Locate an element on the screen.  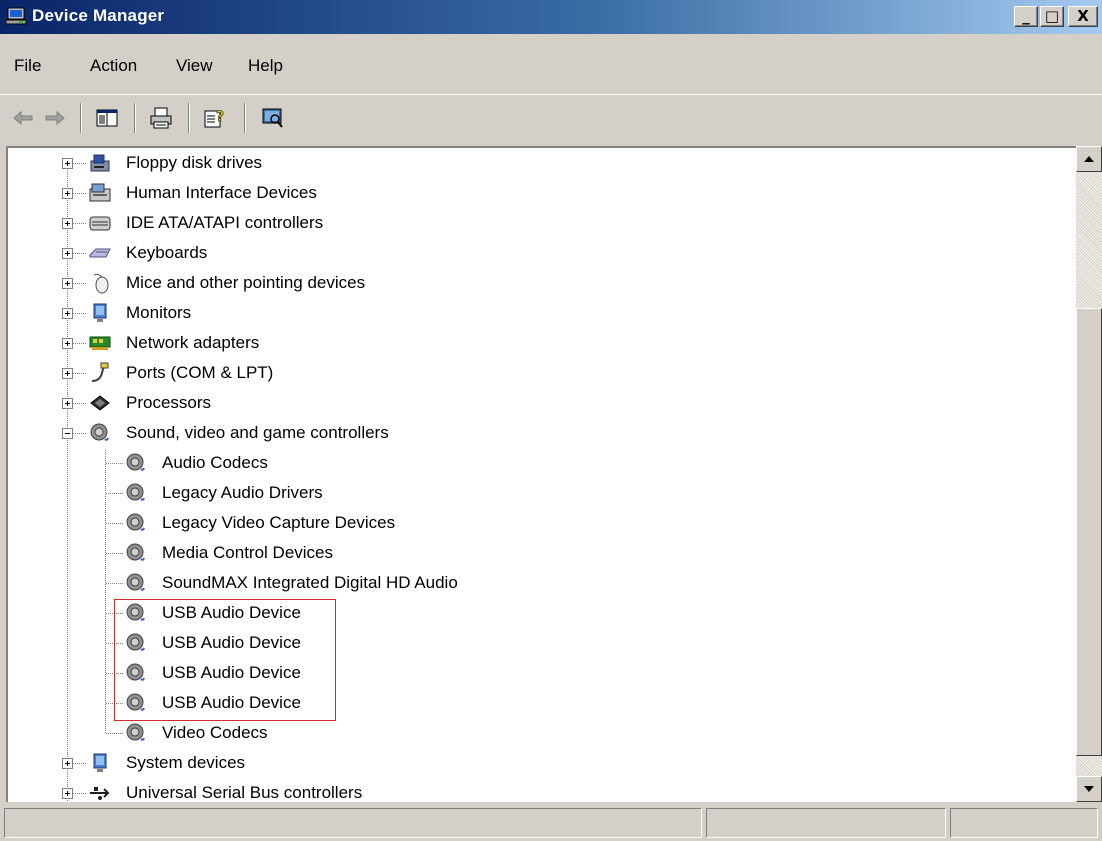
highlight-box is located at coordinates (225, 660).